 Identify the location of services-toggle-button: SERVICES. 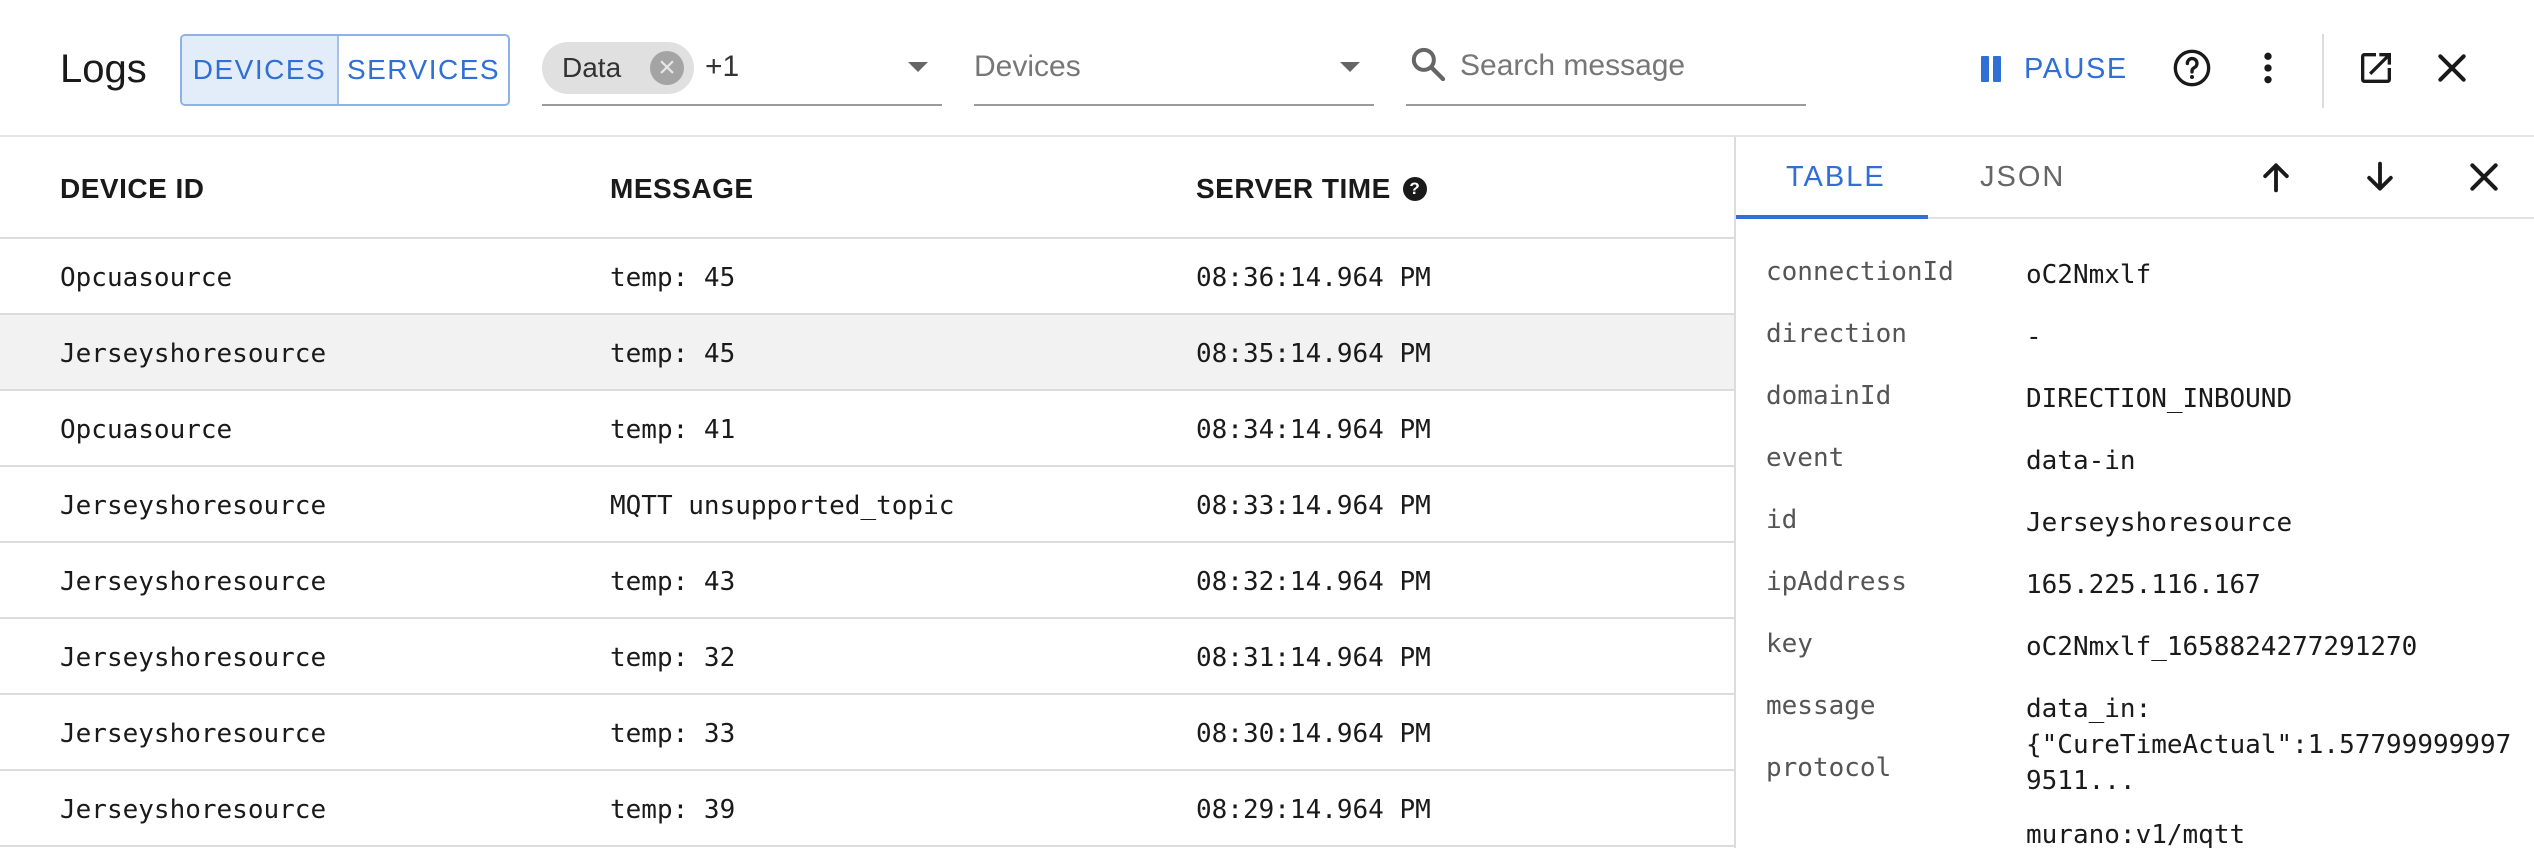
(423, 70).